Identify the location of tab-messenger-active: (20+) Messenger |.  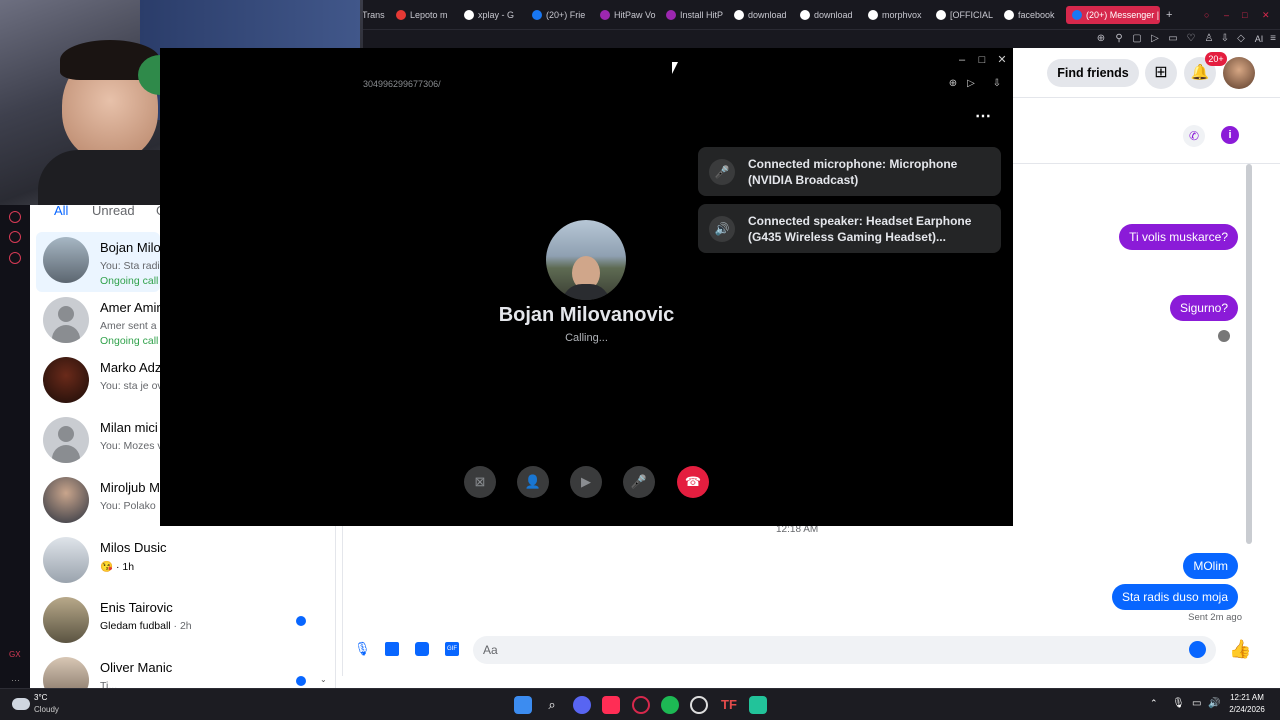
(1113, 15).